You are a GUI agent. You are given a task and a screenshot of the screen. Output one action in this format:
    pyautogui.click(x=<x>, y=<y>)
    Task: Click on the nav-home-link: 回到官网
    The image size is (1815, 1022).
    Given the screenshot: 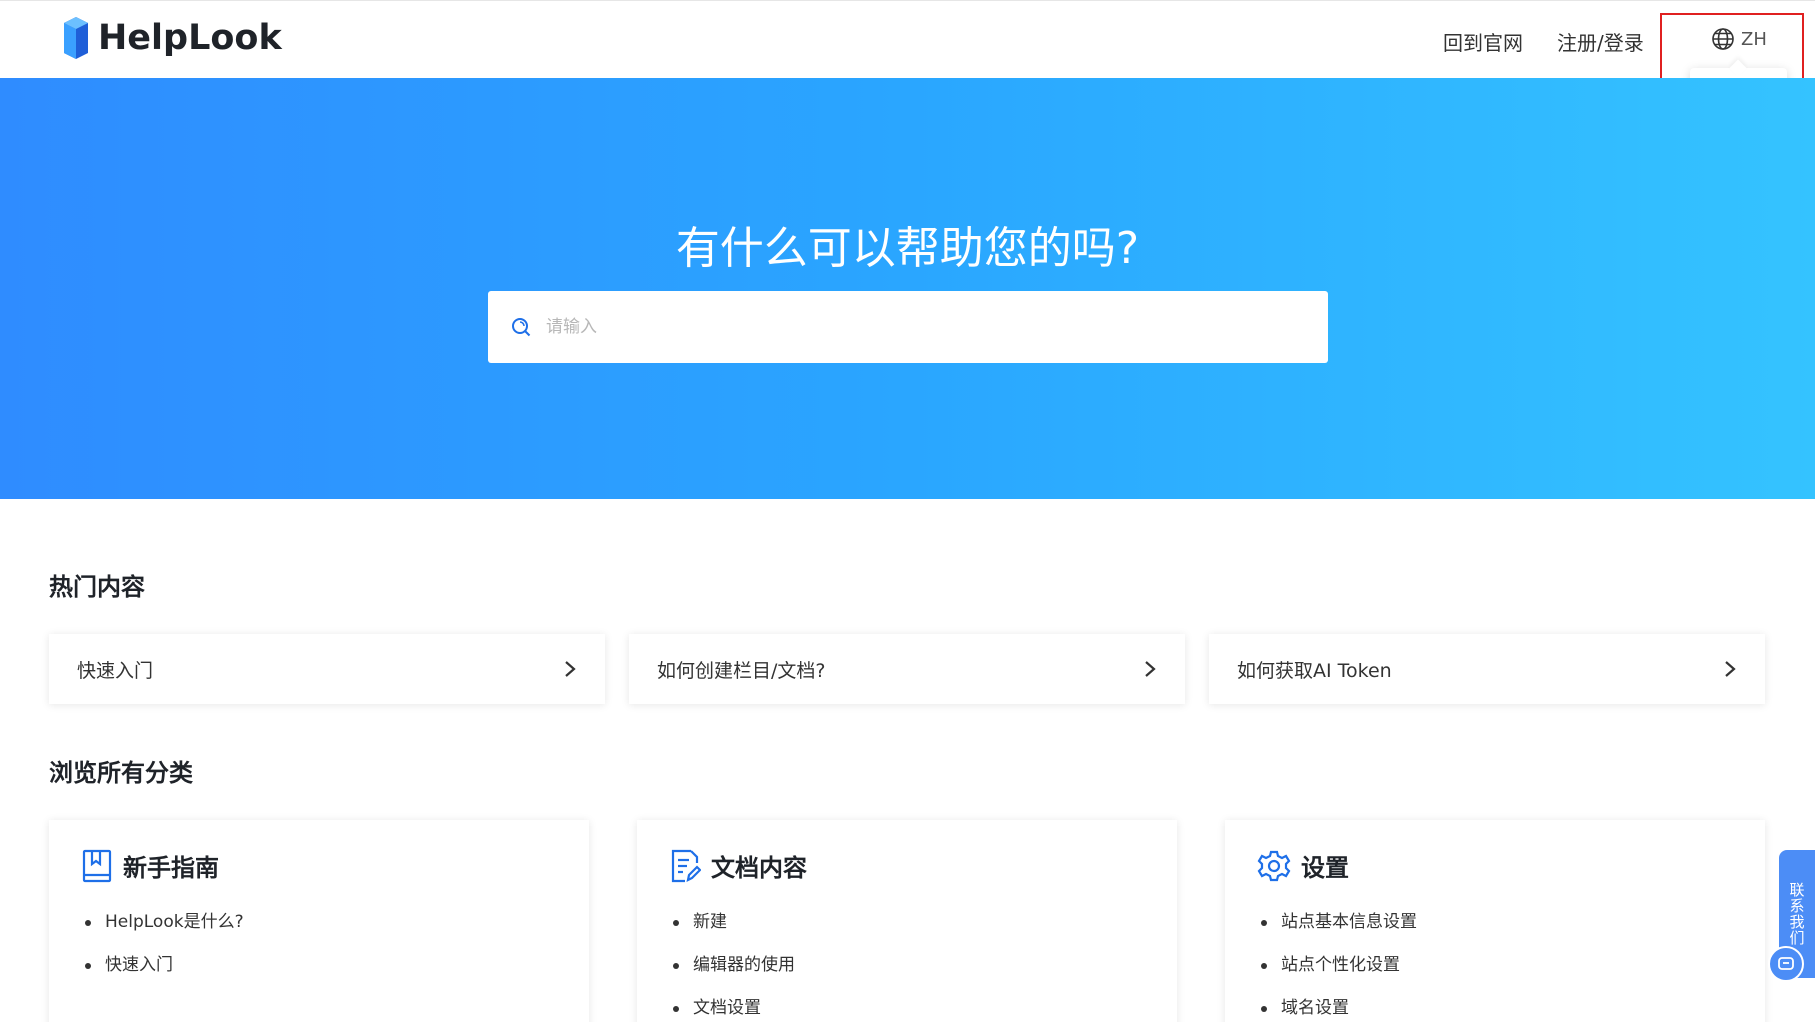 What is the action you would take?
    pyautogui.click(x=1483, y=41)
    